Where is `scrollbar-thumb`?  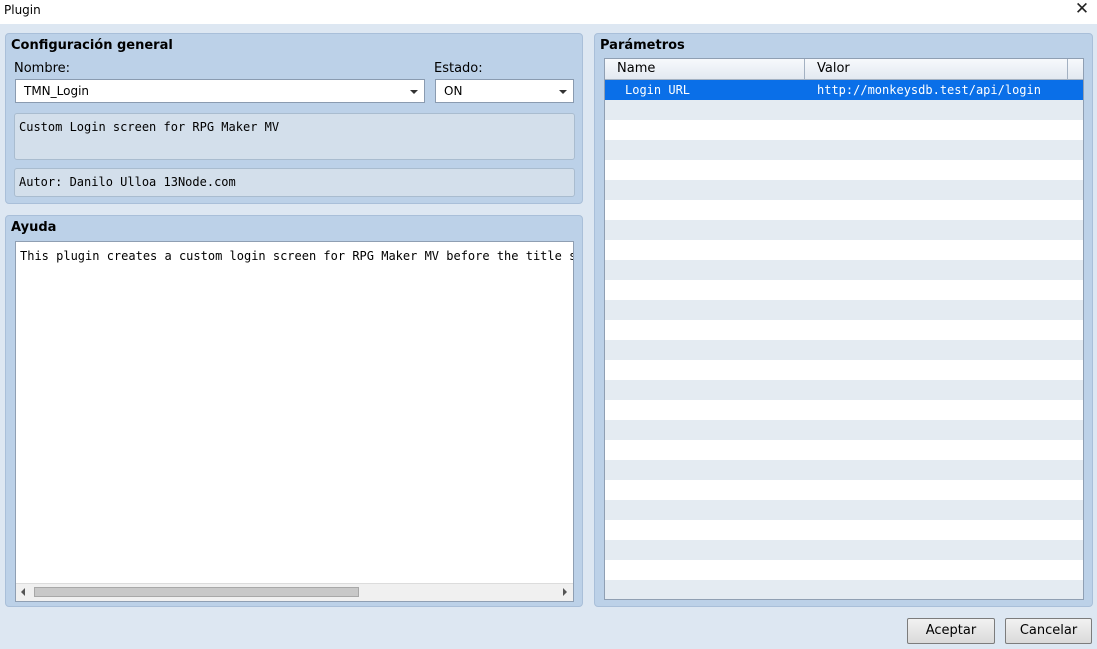
scrollbar-thumb is located at coordinates (196, 592).